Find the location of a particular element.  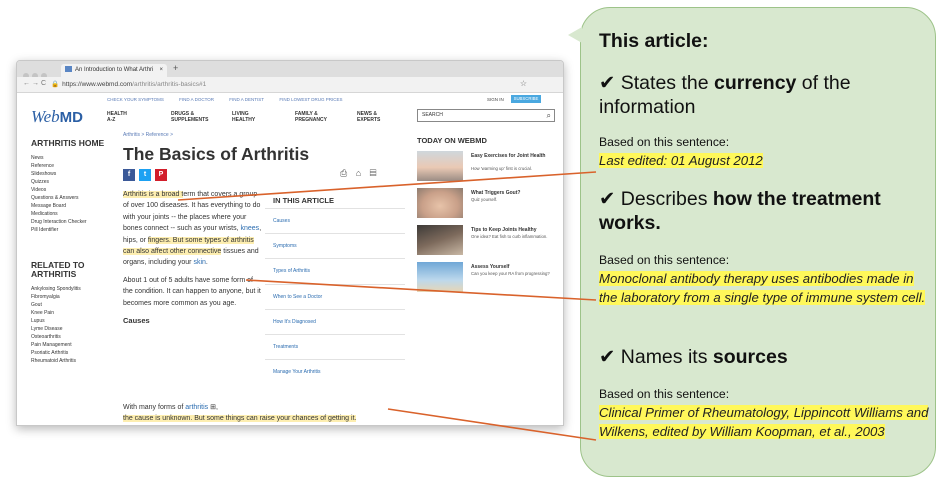

mainnav-item: FAMILY & PREGNANCY is located at coordinates (311, 117).